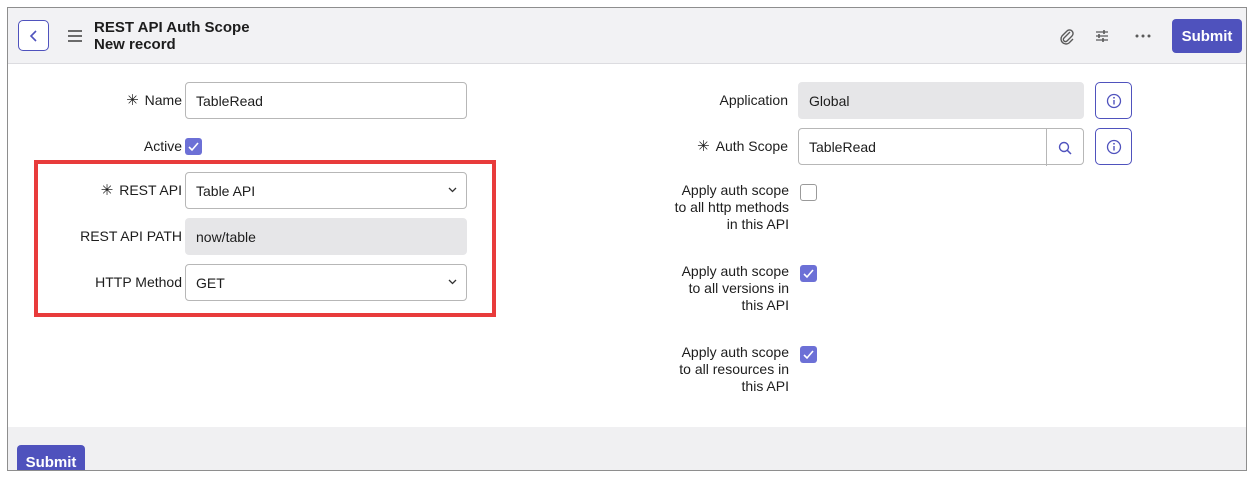 This screenshot has height=501, width=1254. Describe the element at coordinates (1067, 36) in the screenshot. I see `paperclip-icon` at that location.